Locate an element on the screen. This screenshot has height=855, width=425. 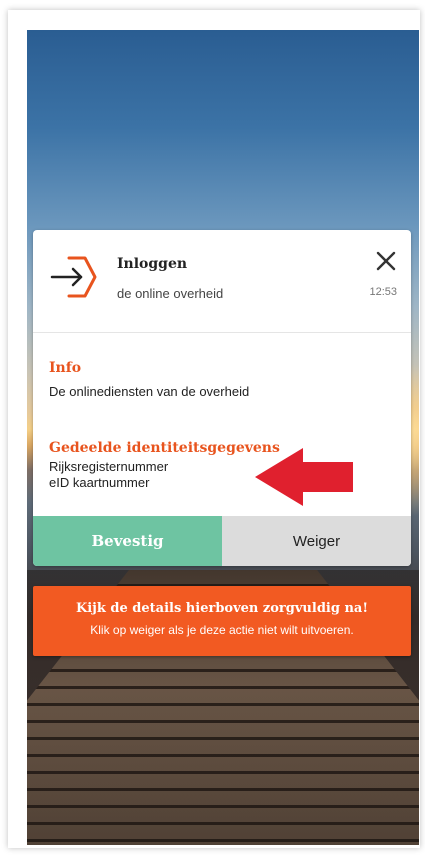
info-heading: Info is located at coordinates (65, 368).